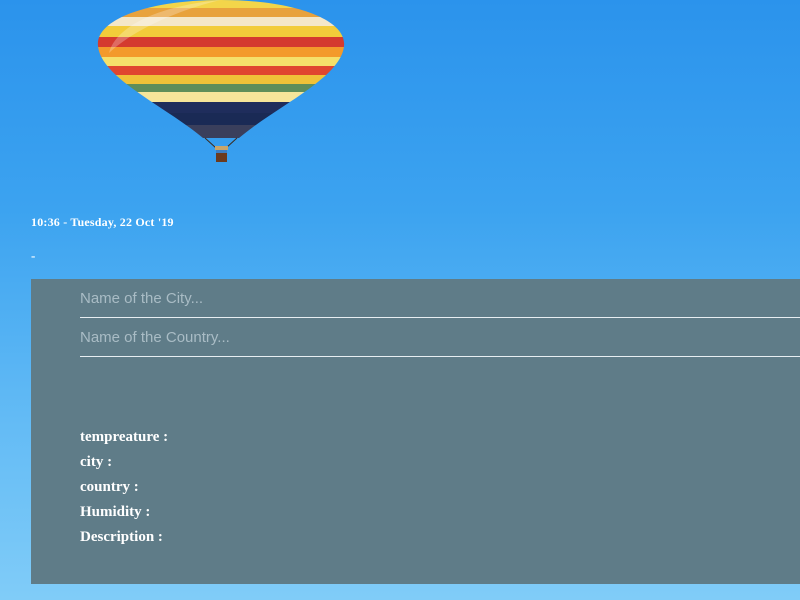  I want to click on hot-air-balloon-icon, so click(221, 81).